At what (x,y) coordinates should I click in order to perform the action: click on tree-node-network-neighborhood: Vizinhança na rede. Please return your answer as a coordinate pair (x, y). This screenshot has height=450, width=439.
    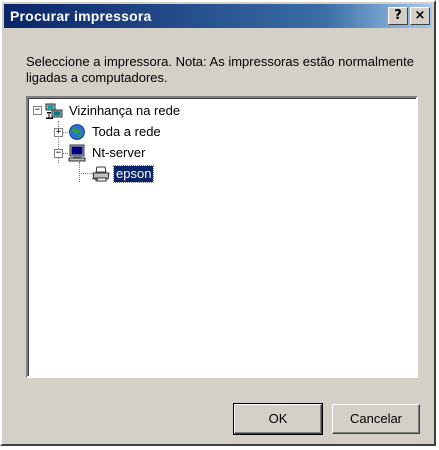
    Looking at the image, I should click on (113, 111).